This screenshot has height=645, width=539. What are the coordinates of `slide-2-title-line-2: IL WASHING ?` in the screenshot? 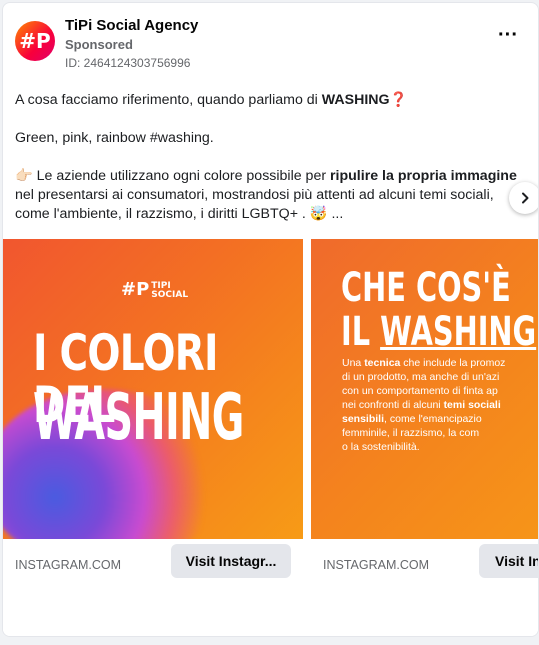 It's located at (439, 332).